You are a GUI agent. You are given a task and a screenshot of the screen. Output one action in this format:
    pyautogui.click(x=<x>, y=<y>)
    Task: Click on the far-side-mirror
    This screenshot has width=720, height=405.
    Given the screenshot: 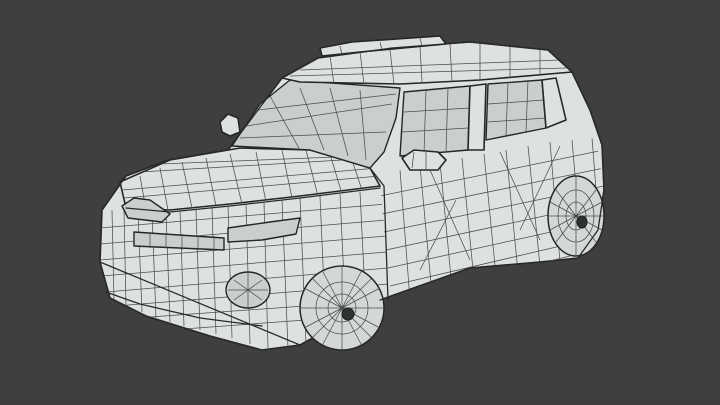 What is the action you would take?
    pyautogui.click(x=230, y=125)
    